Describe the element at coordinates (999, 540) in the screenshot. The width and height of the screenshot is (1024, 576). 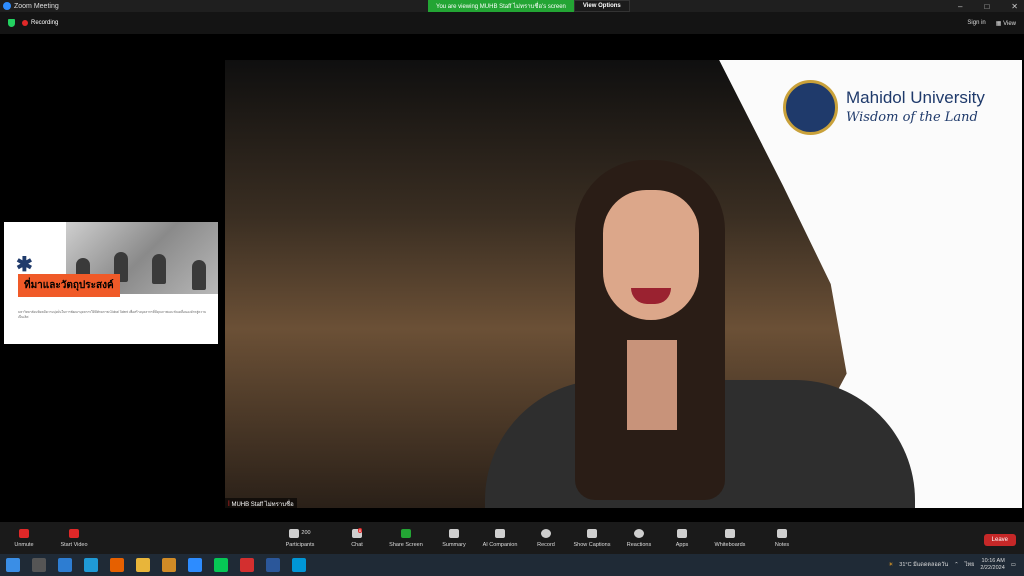
I see `leave-button: Leave` at that location.